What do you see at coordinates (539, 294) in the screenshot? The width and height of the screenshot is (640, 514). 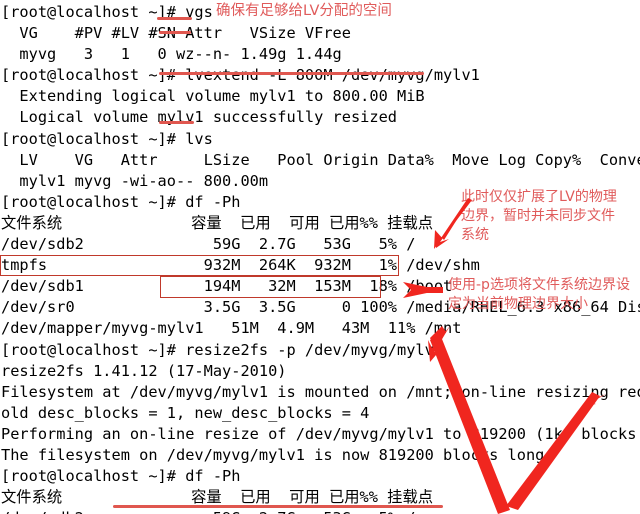 I see `annotation-bottom-note: 使用-p选项将文件系统边界设 定为当前物理边界大小` at bounding box center [539, 294].